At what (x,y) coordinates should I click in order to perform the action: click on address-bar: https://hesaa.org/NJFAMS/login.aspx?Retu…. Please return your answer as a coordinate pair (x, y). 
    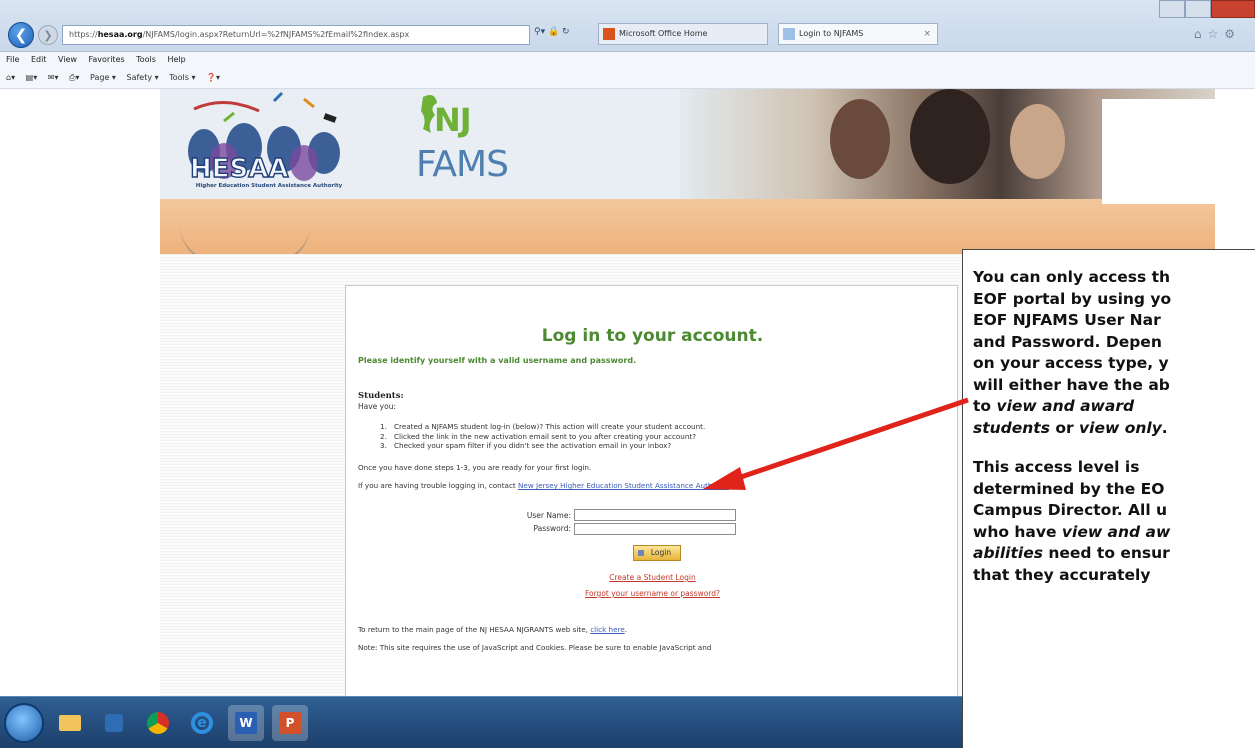
    Looking at the image, I should click on (296, 35).